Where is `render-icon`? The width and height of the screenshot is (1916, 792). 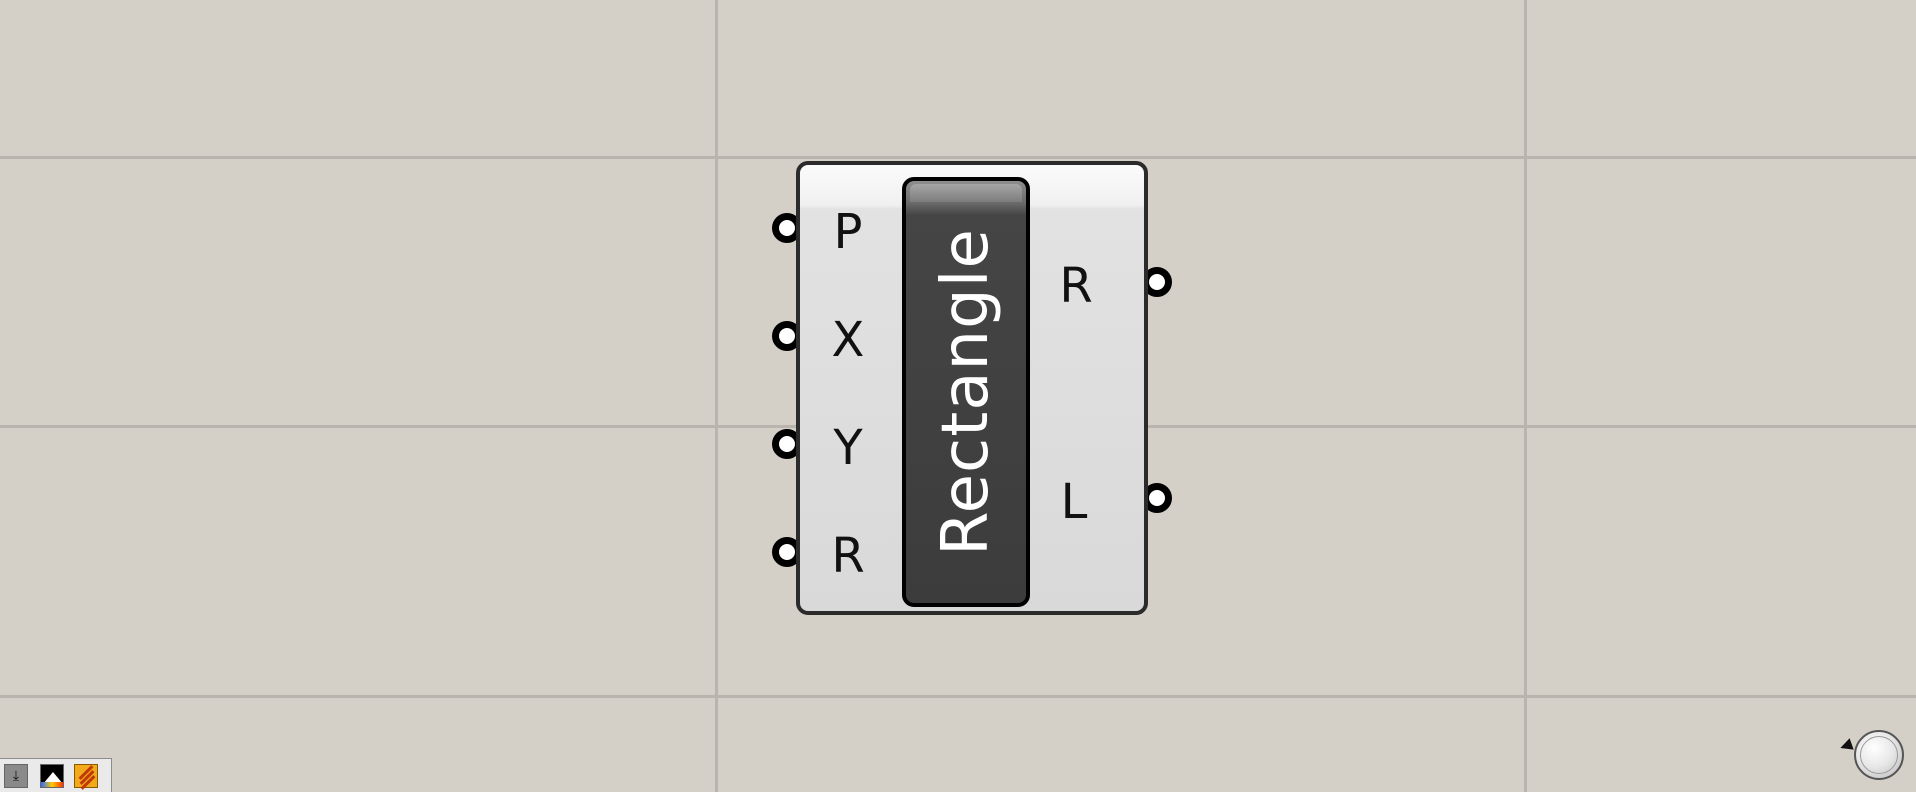 render-icon is located at coordinates (52, 776).